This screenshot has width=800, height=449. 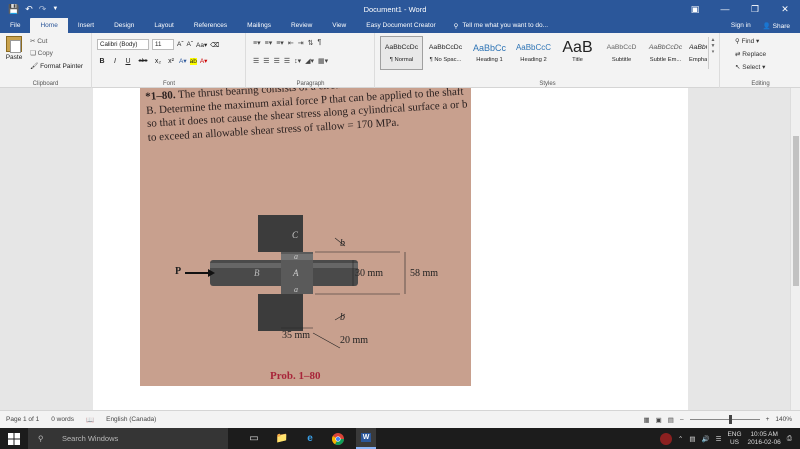 I want to click on show-hidden-icons-icon: ⌃, so click(x=680, y=439).